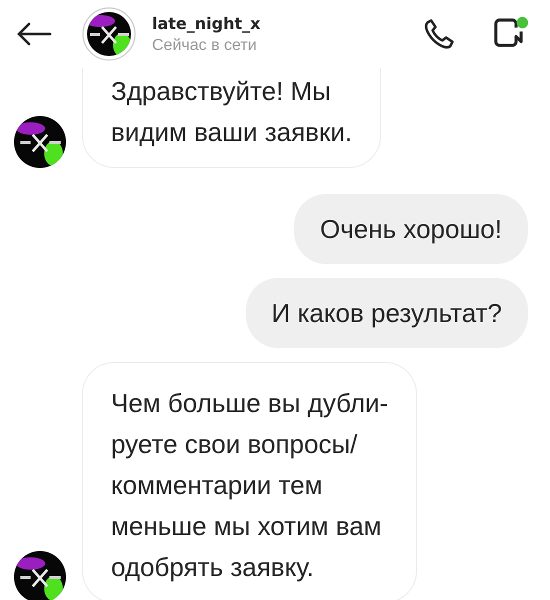 The height and width of the screenshot is (600, 550). I want to click on back-arrow-icon, so click(34, 34).